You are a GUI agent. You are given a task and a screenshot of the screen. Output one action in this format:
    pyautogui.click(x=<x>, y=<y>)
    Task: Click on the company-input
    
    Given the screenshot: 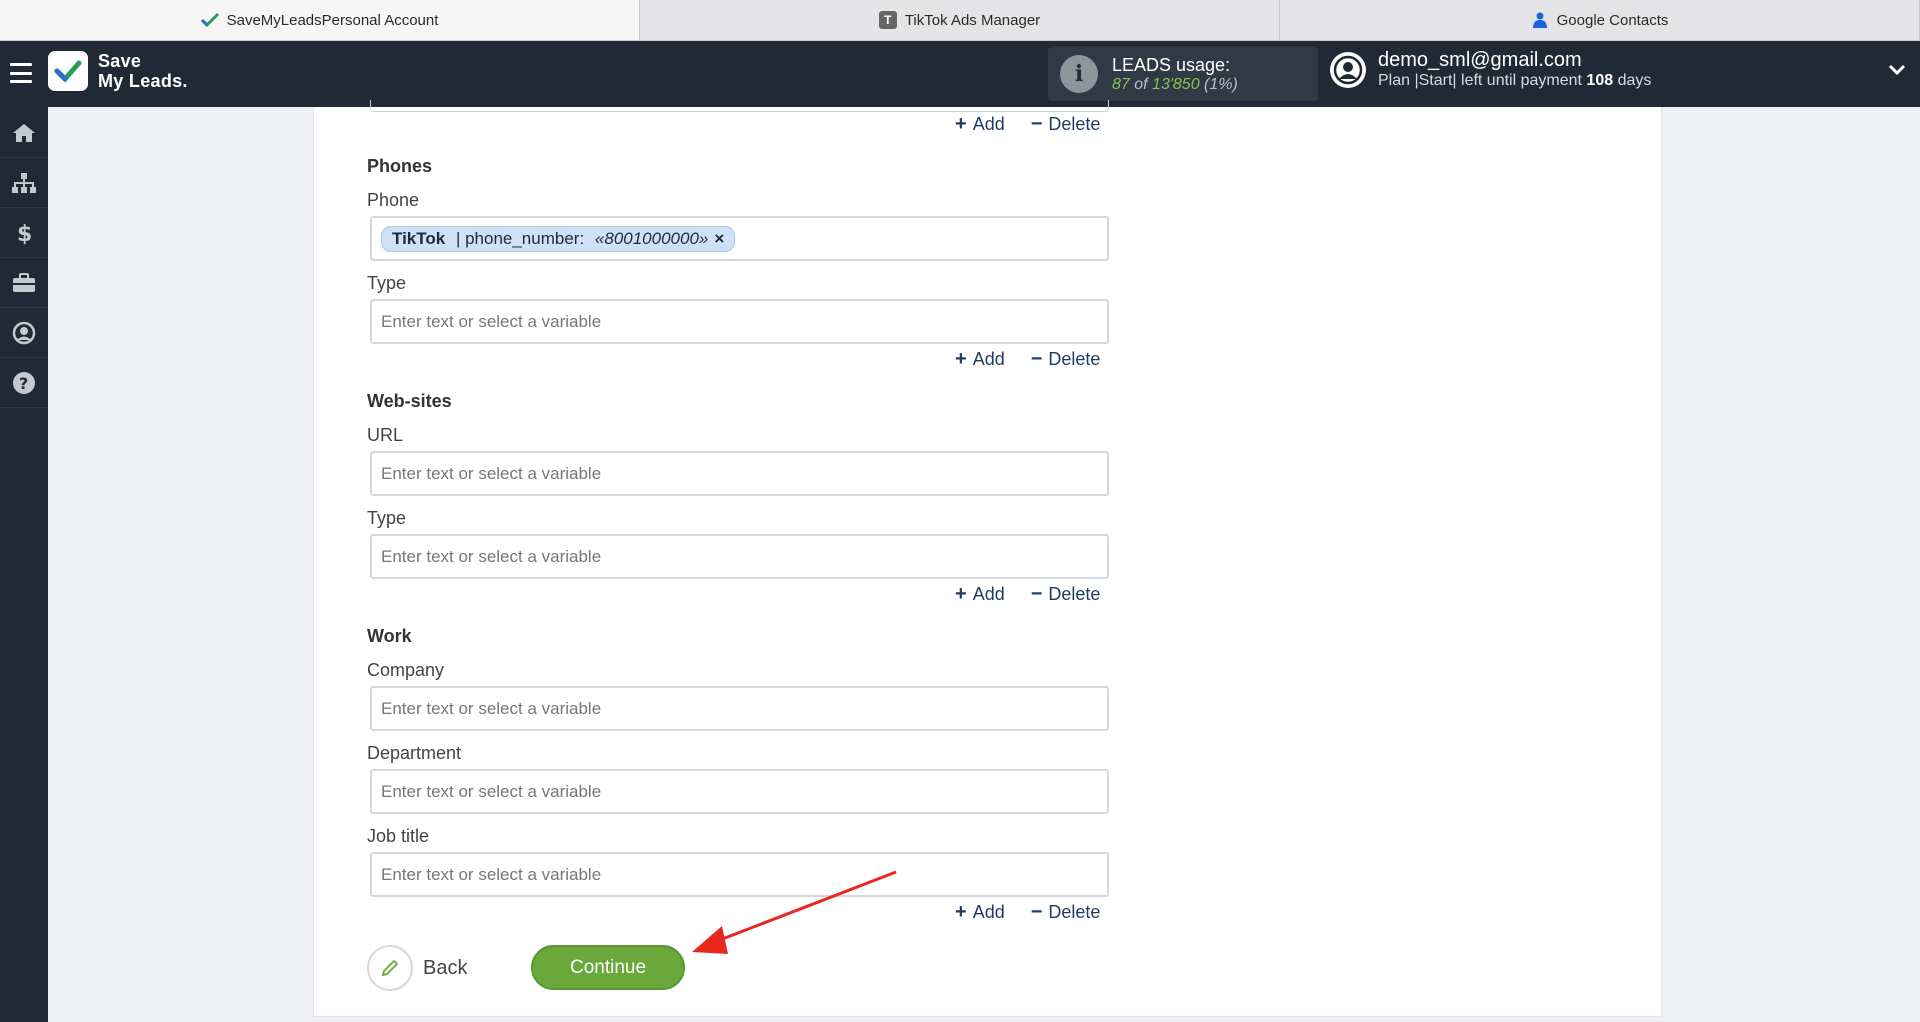 What is the action you would take?
    pyautogui.click(x=739, y=708)
    